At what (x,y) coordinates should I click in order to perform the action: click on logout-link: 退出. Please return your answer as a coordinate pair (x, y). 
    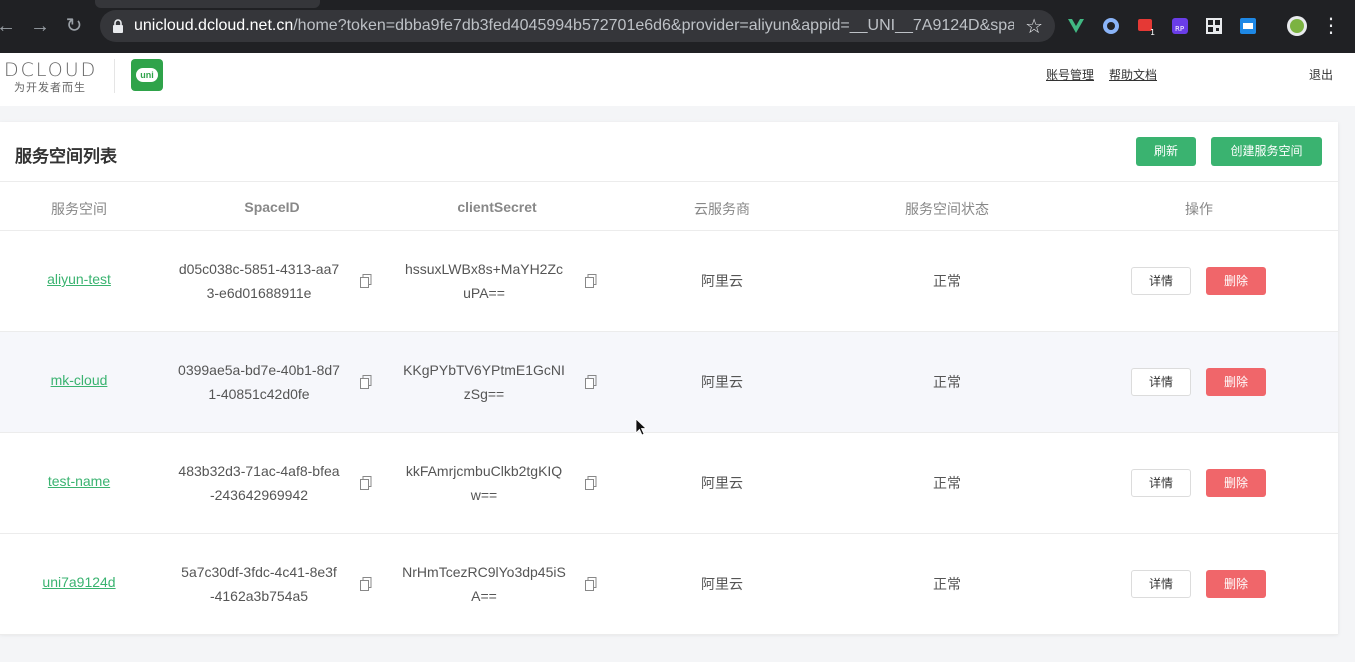
    Looking at the image, I should click on (1321, 74).